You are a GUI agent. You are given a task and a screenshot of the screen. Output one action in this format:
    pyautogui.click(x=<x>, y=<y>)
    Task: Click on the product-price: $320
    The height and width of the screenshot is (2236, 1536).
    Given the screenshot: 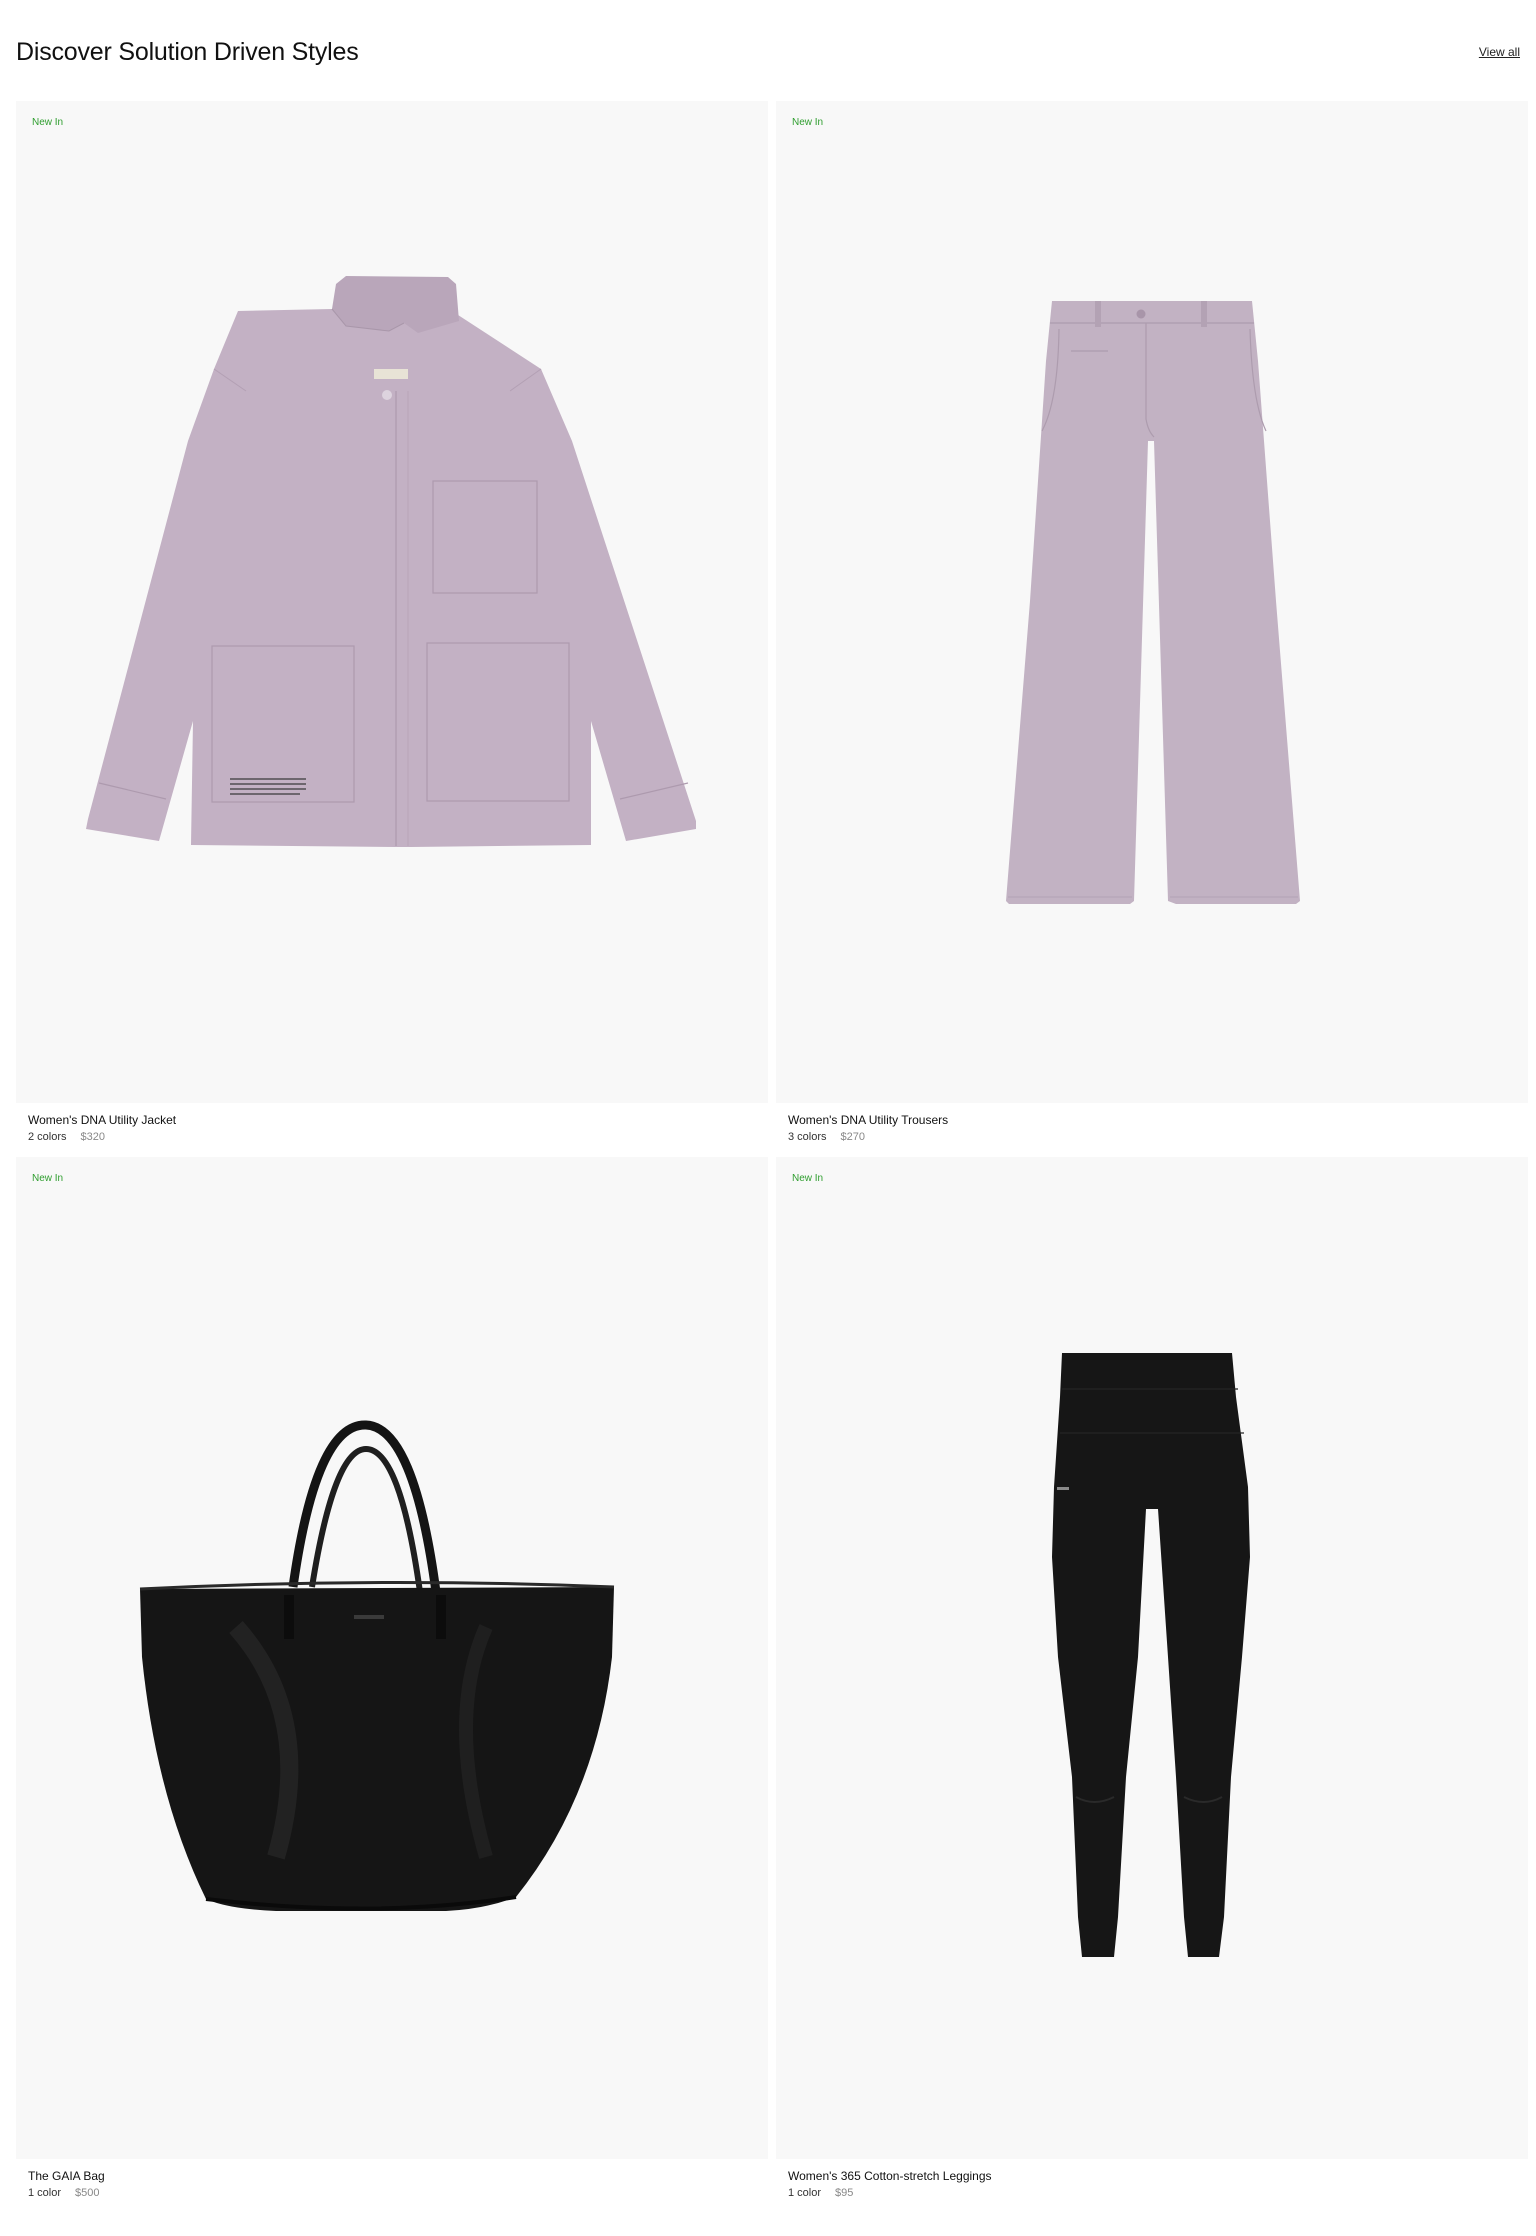 What is the action you would take?
    pyautogui.click(x=93, y=1137)
    